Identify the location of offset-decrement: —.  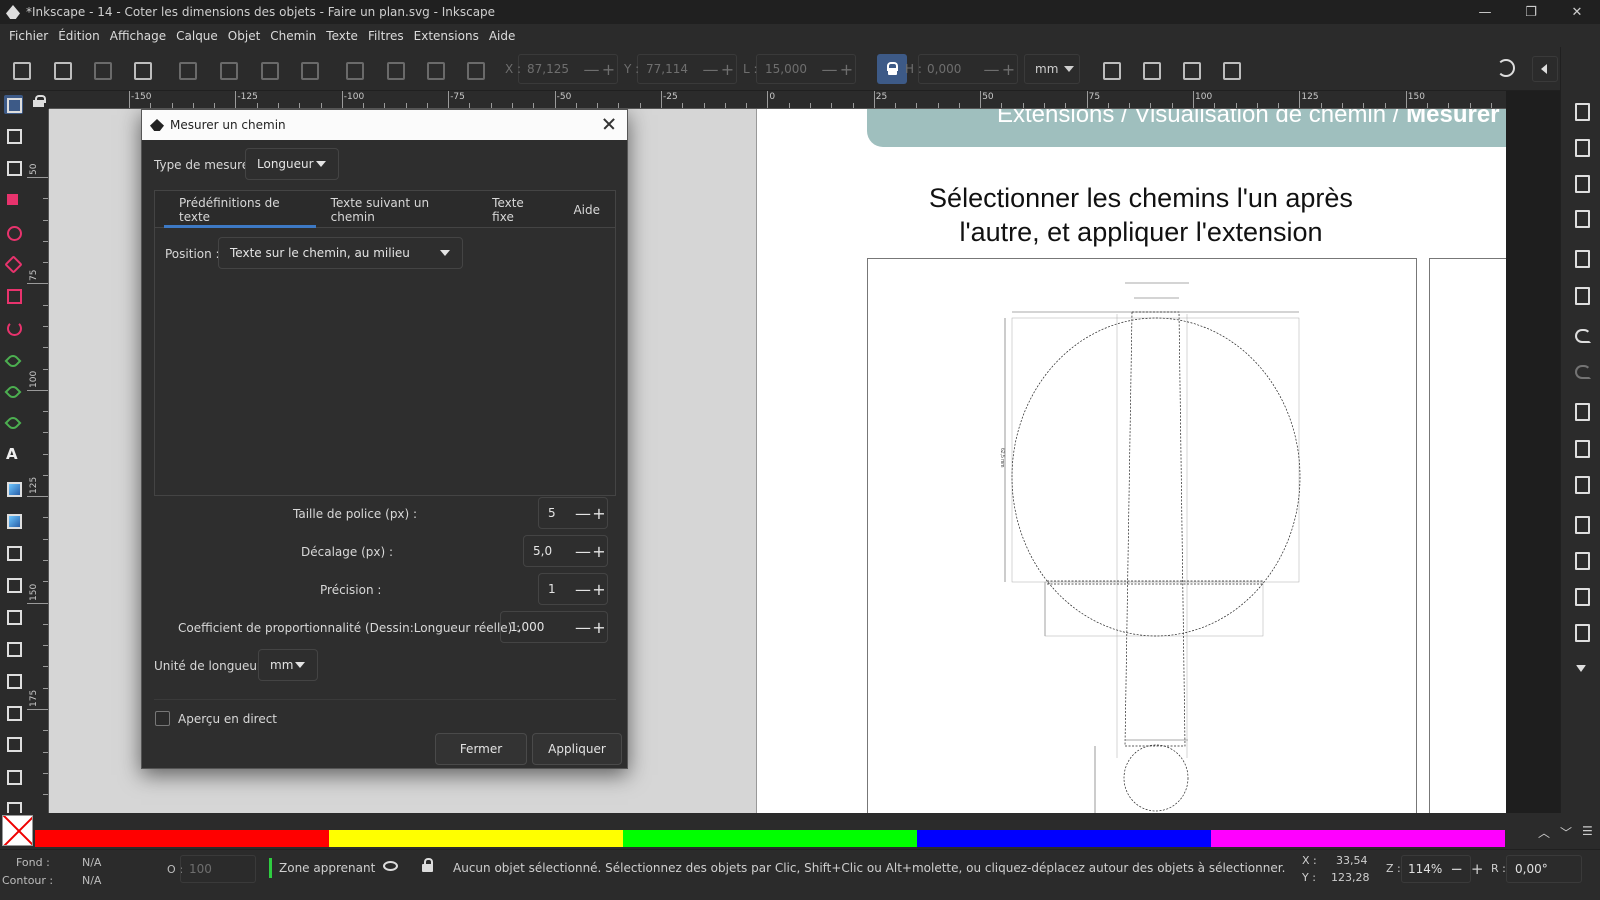
(583, 551).